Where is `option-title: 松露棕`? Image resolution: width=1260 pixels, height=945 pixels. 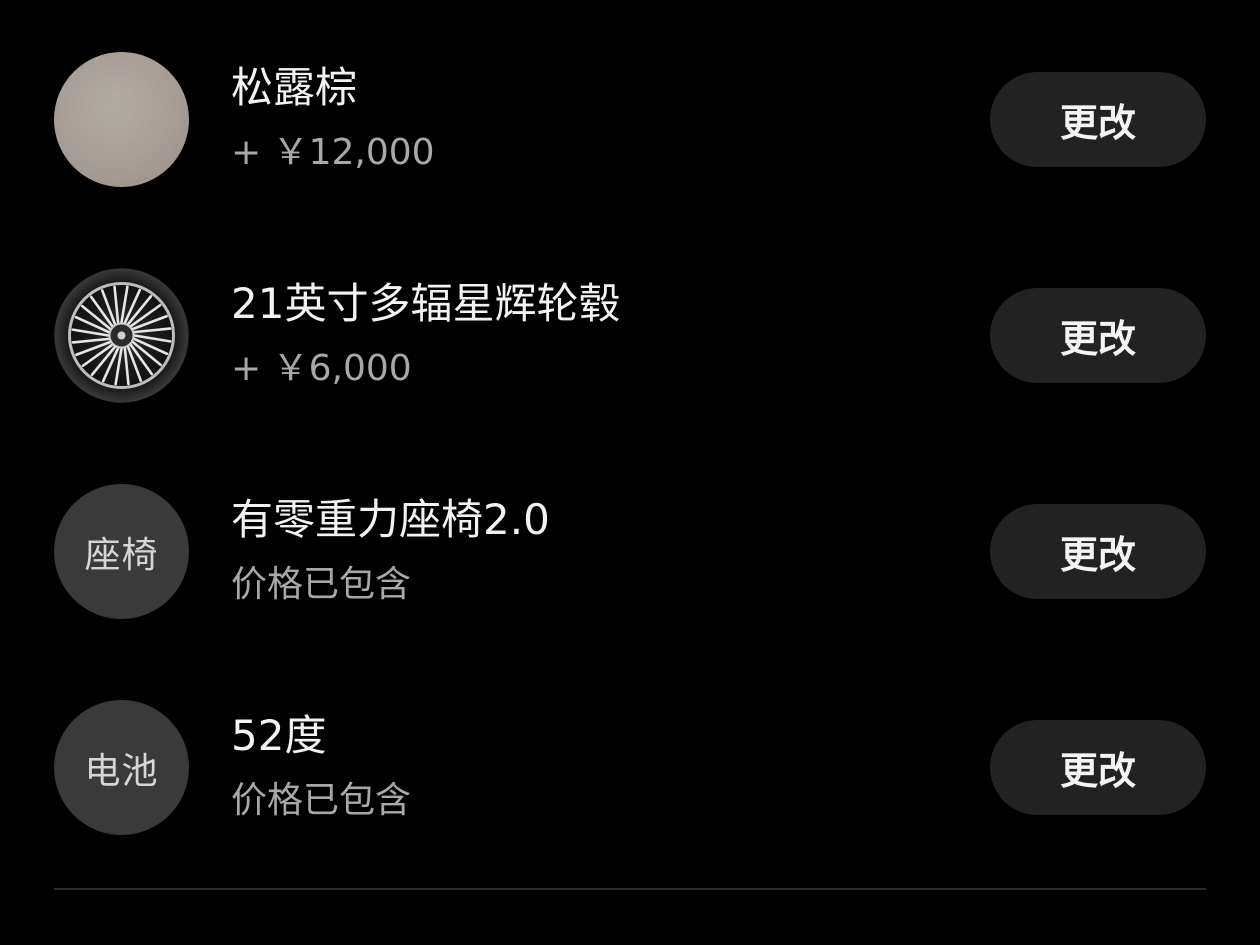
option-title: 松露棕 is located at coordinates (294, 87).